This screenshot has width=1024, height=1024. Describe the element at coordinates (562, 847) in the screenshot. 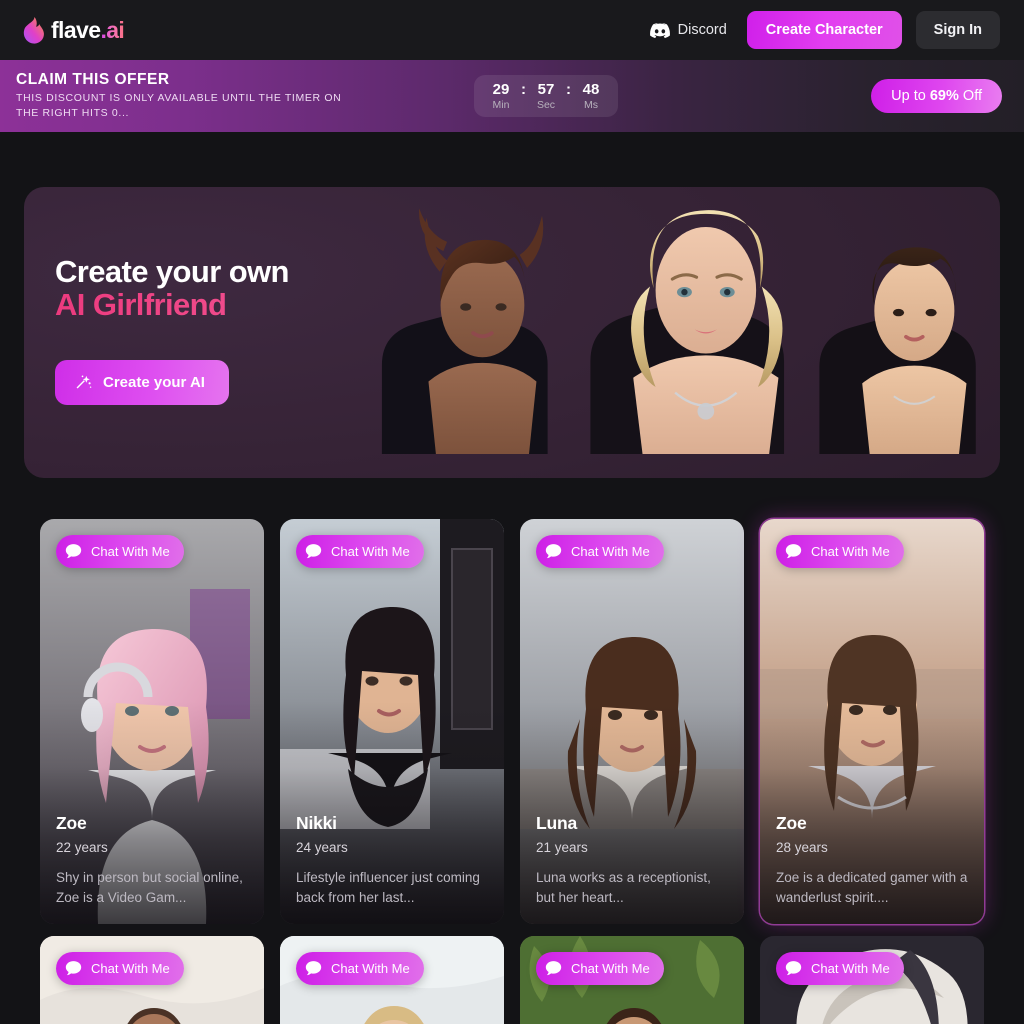

I see `character-age: 21 years` at that location.